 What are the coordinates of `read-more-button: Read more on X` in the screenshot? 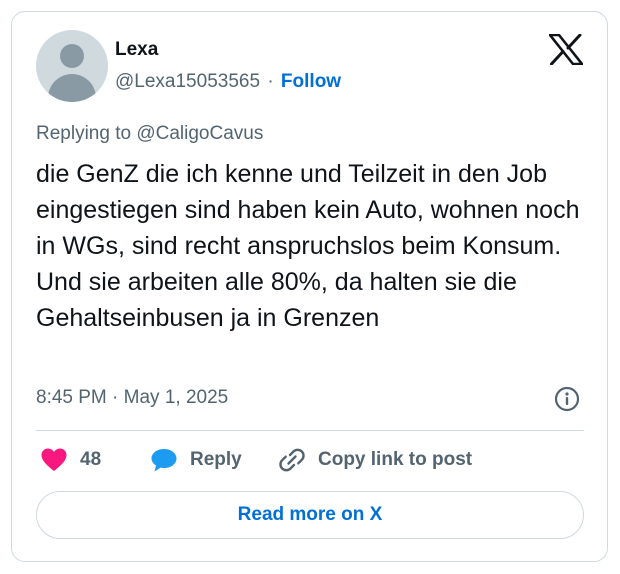 It's located at (310, 515).